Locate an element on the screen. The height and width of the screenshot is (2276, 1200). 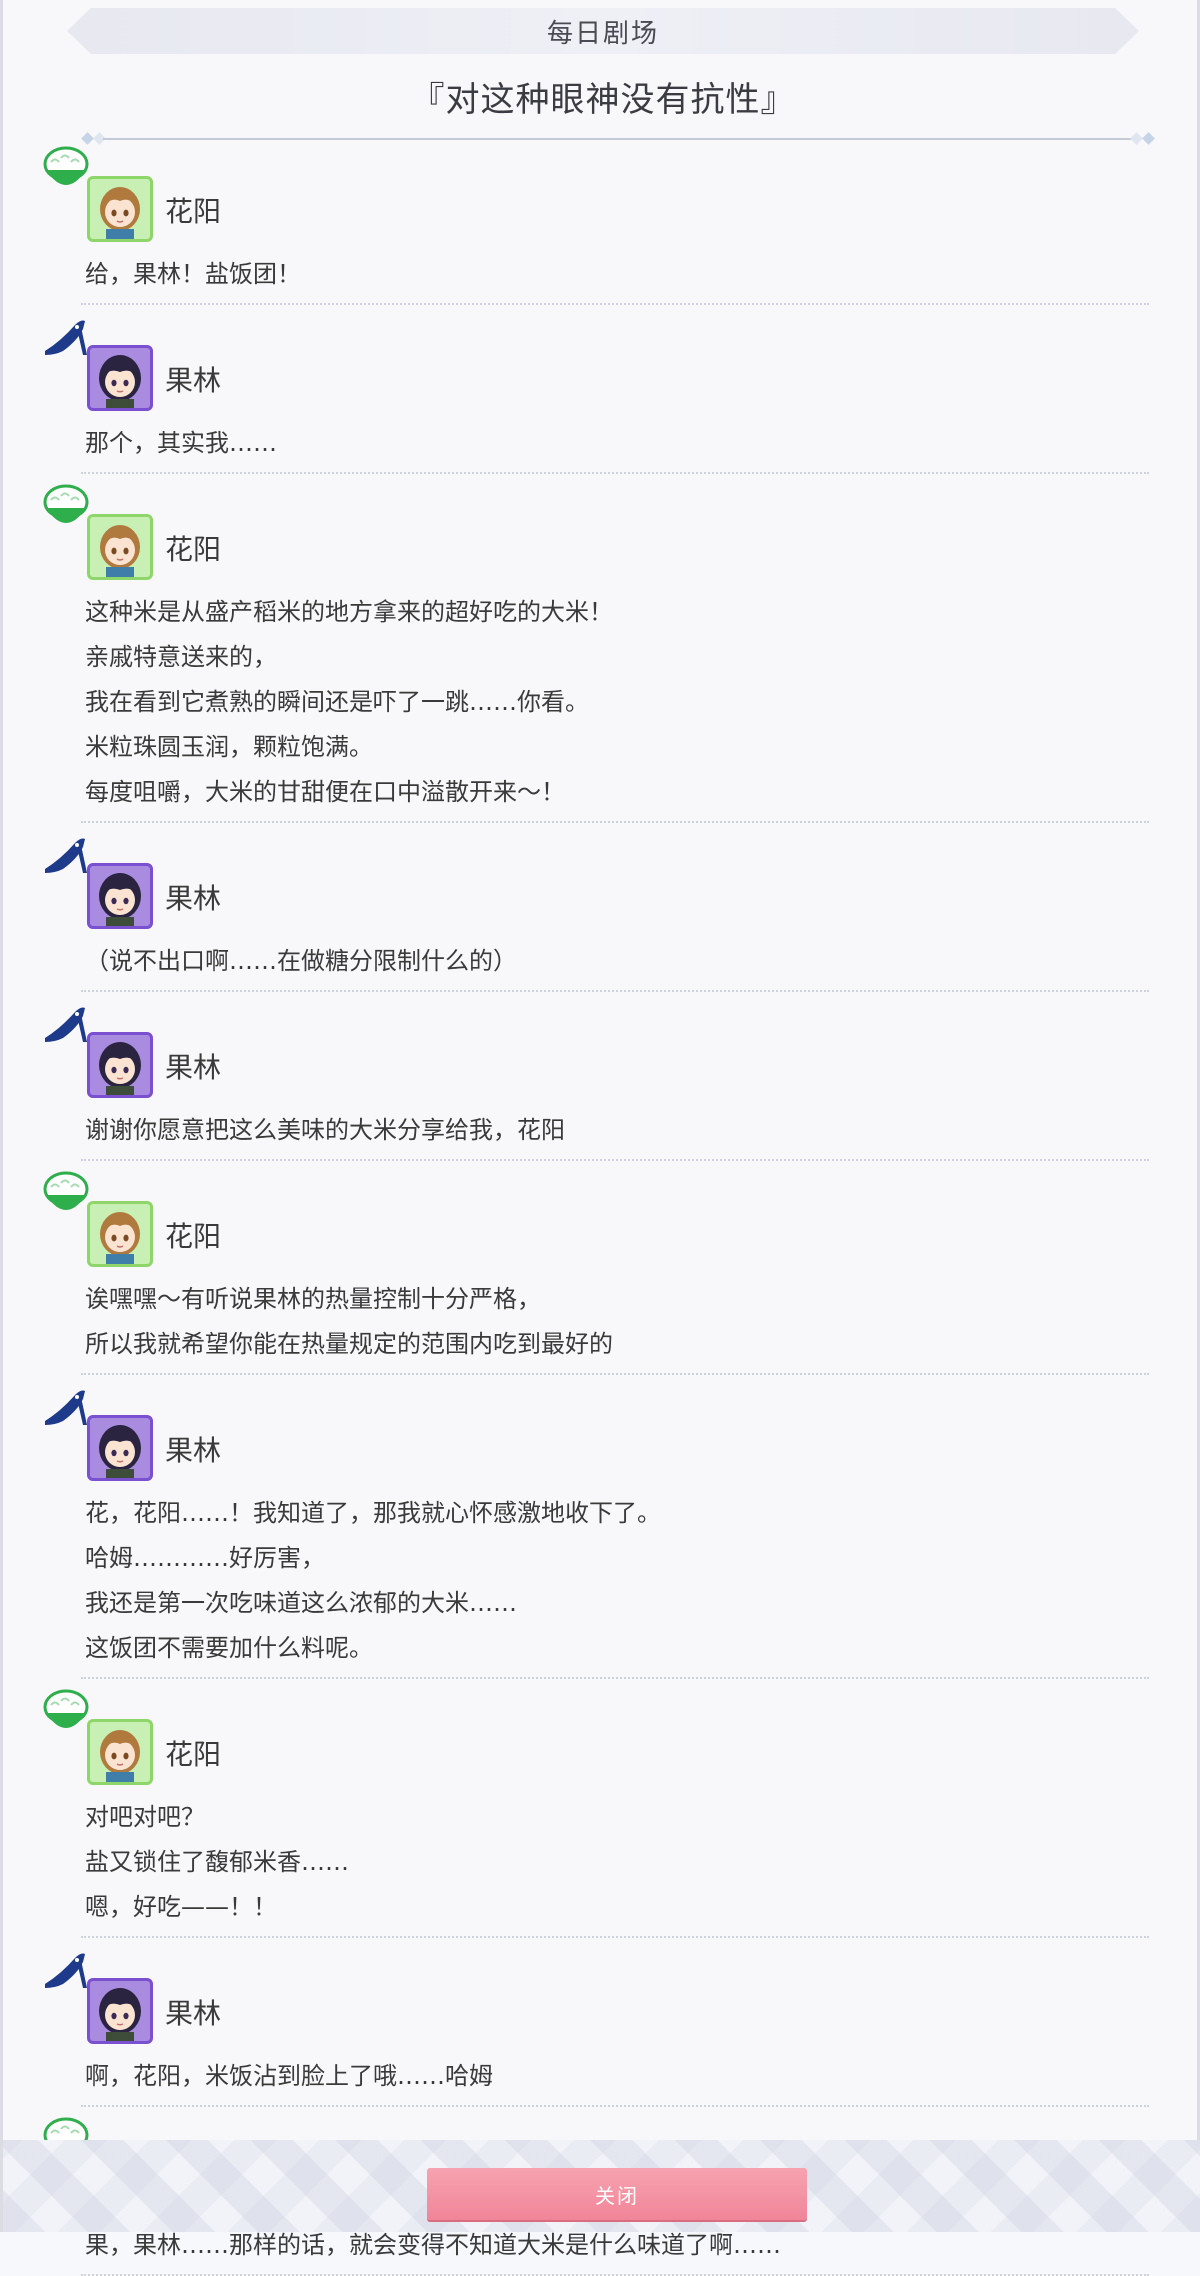
dialogue-line: 诶嘿嘿～有听说果林的热量控制十分严格， is located at coordinates (313, 1299).